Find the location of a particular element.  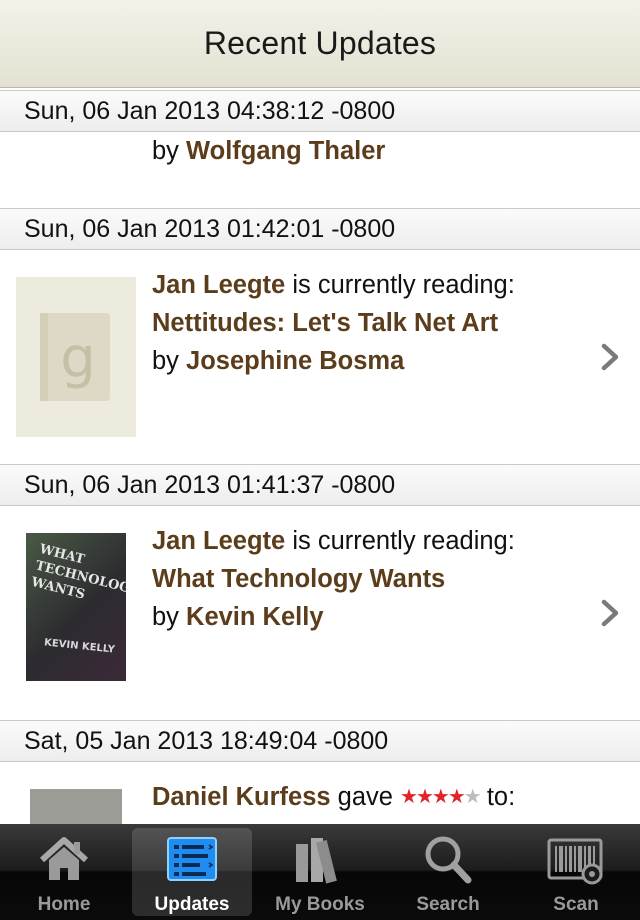

star-rating: ★★★★★ is located at coordinates (441, 796).